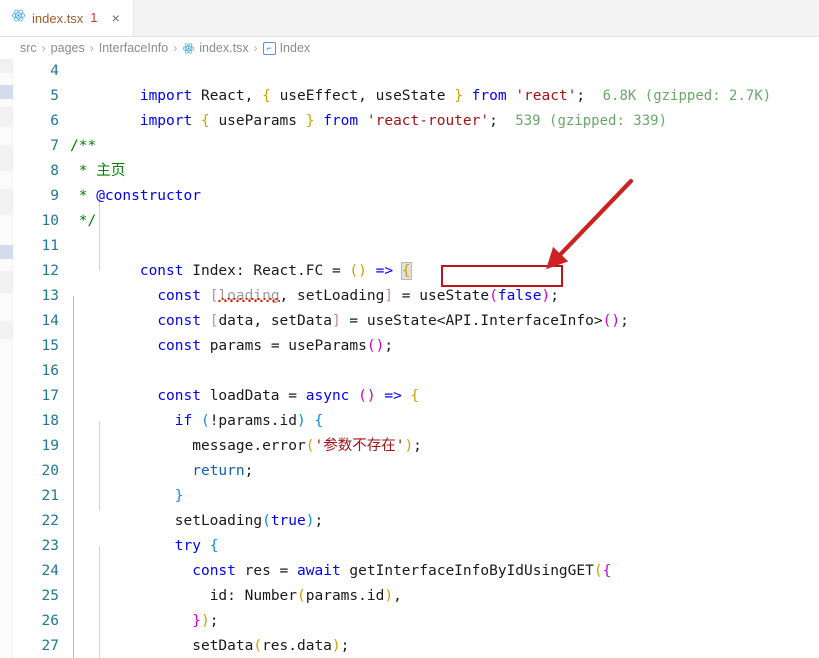 The height and width of the screenshot is (658, 819). I want to click on line-number-row: 15, so click(50, 346).